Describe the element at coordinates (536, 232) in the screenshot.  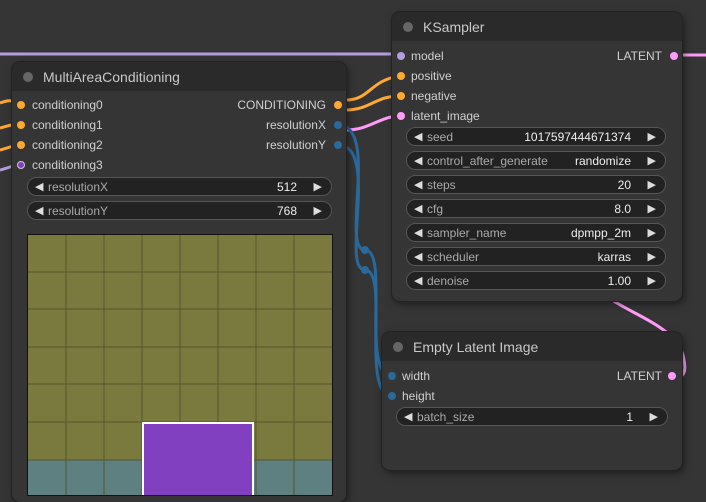
I see `sampler-name-widget: ◀ sampler_name dpmpp_2m ▶` at that location.